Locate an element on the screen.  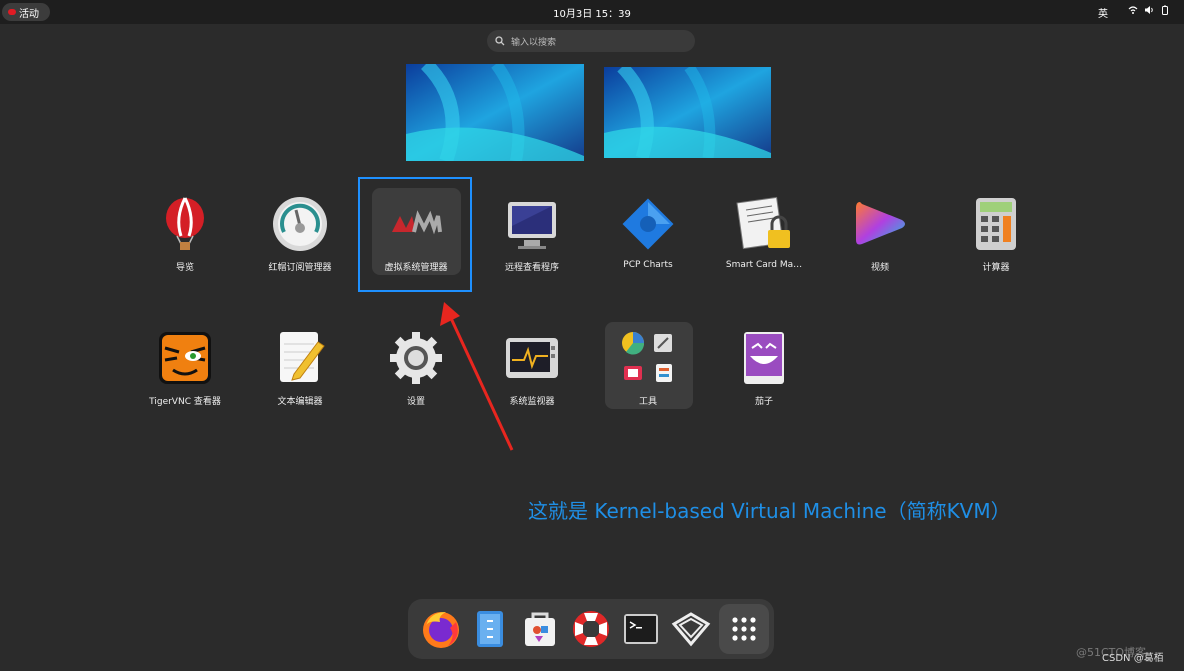
cheese-icon is located at coordinates (764, 358).